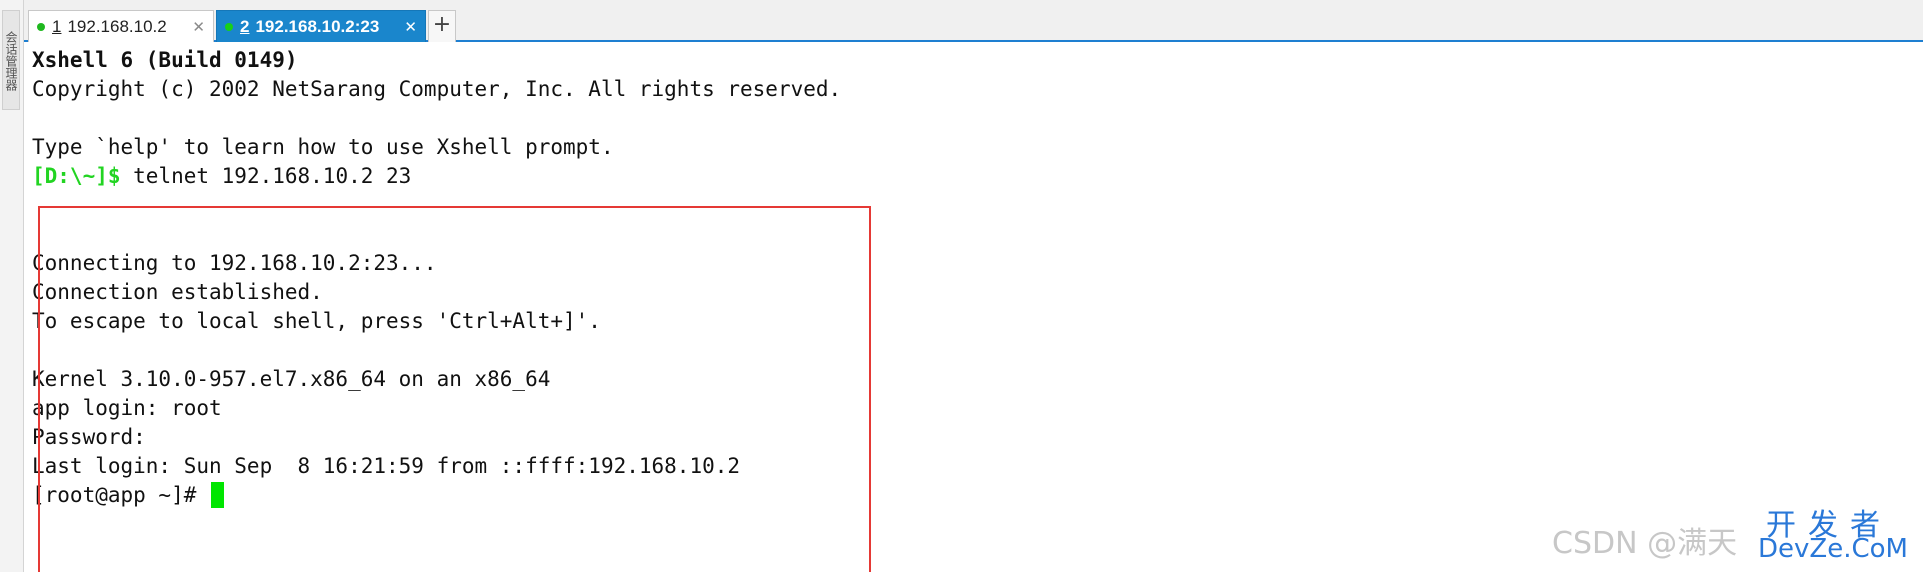 The width and height of the screenshot is (1923, 572). I want to click on terminal-cursor, so click(218, 495).